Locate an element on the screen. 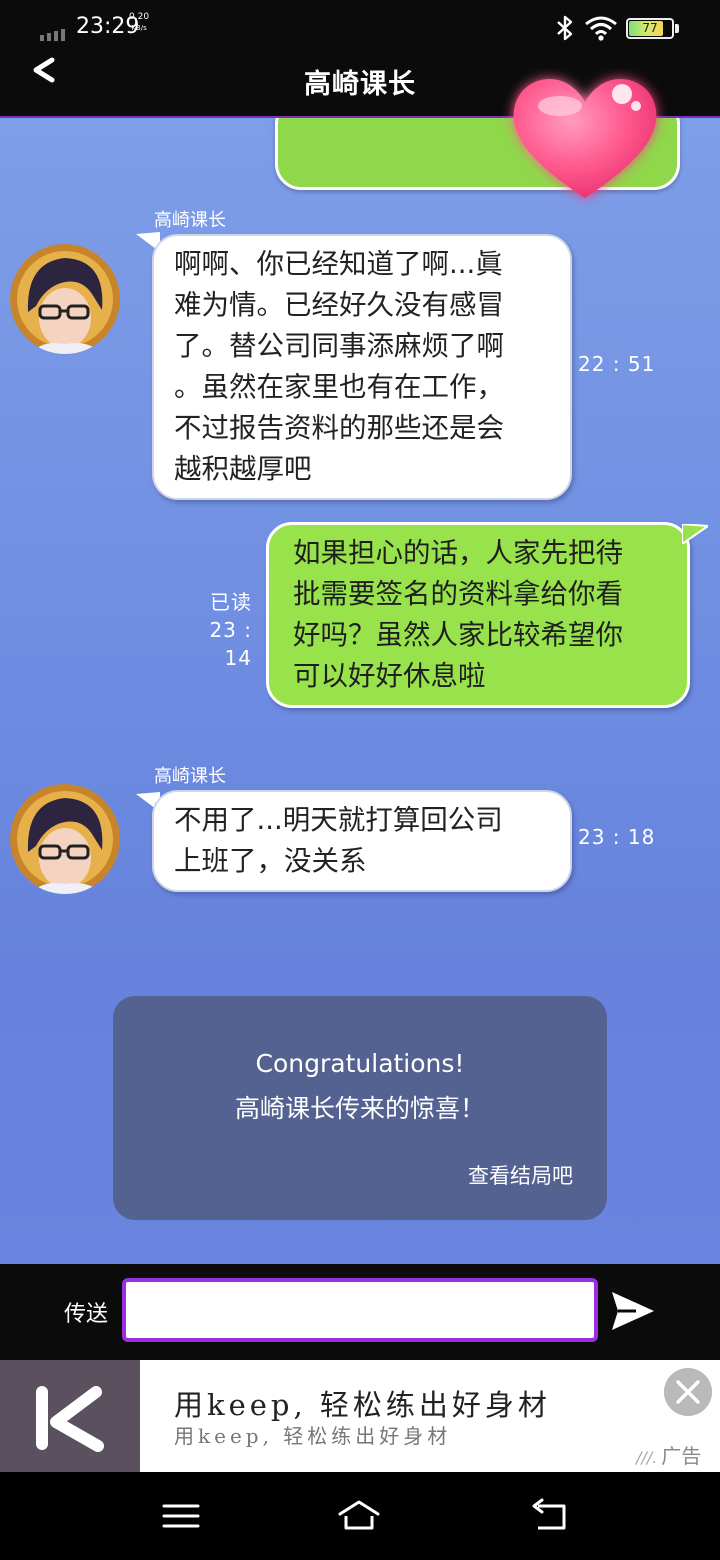 The height and width of the screenshot is (1560, 720). close-icon is located at coordinates (688, 1392).